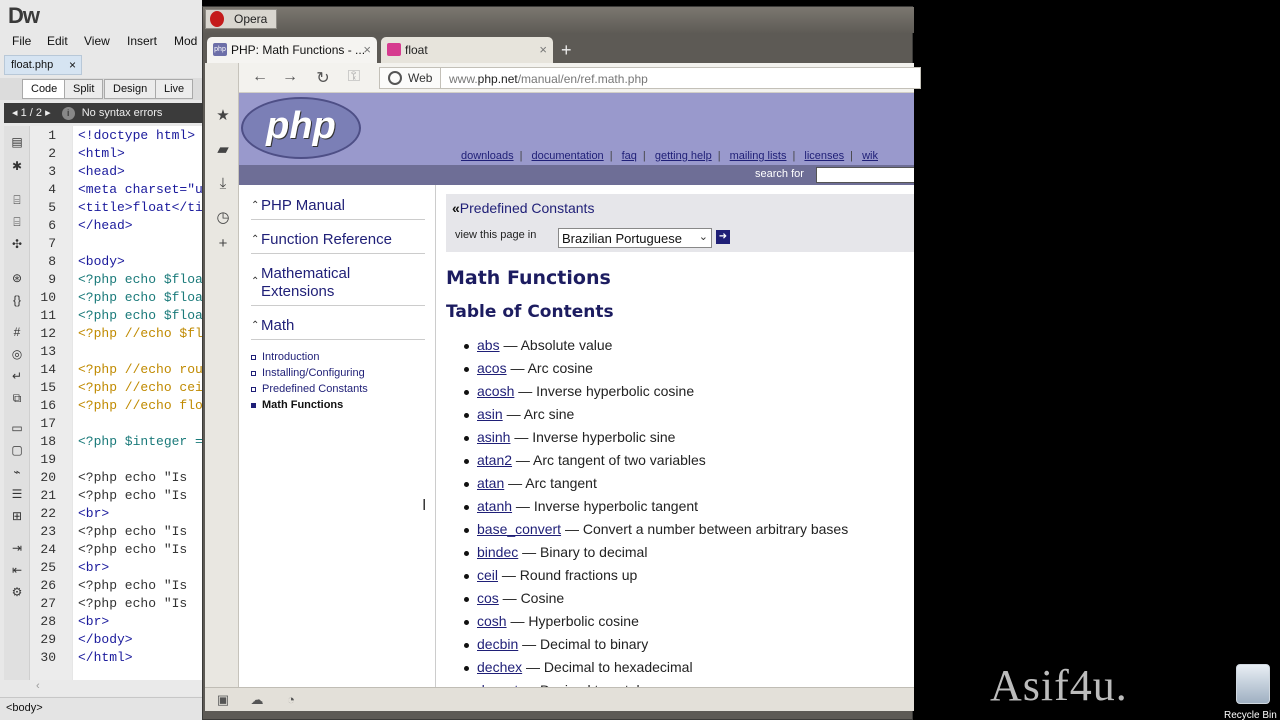 Image resolution: width=1280 pixels, height=720 pixels. What do you see at coordinates (758, 156) in the screenshot?
I see `link-mailing-lists: mailing lists` at bounding box center [758, 156].